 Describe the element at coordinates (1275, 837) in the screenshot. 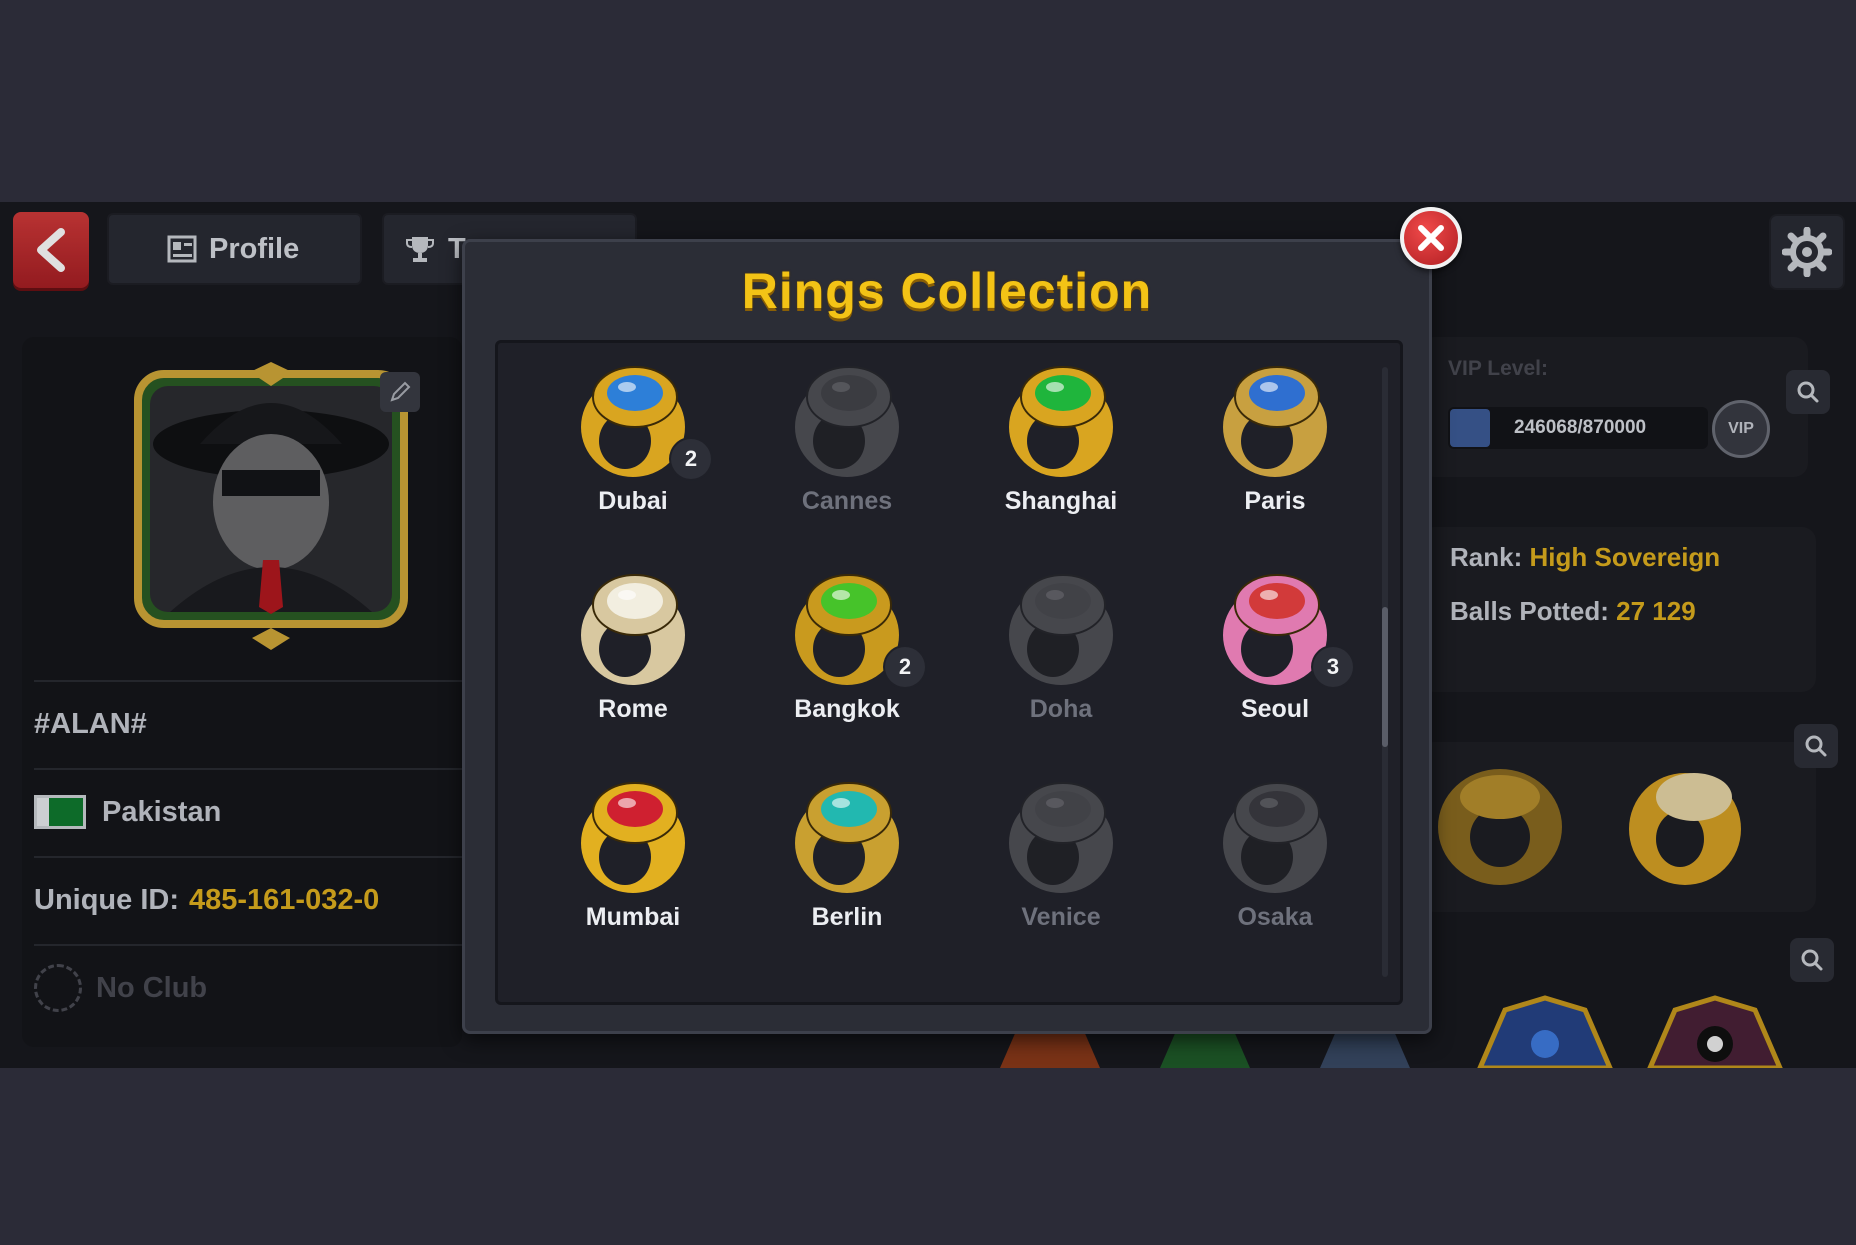

I see `ring-osaka-icon` at that location.